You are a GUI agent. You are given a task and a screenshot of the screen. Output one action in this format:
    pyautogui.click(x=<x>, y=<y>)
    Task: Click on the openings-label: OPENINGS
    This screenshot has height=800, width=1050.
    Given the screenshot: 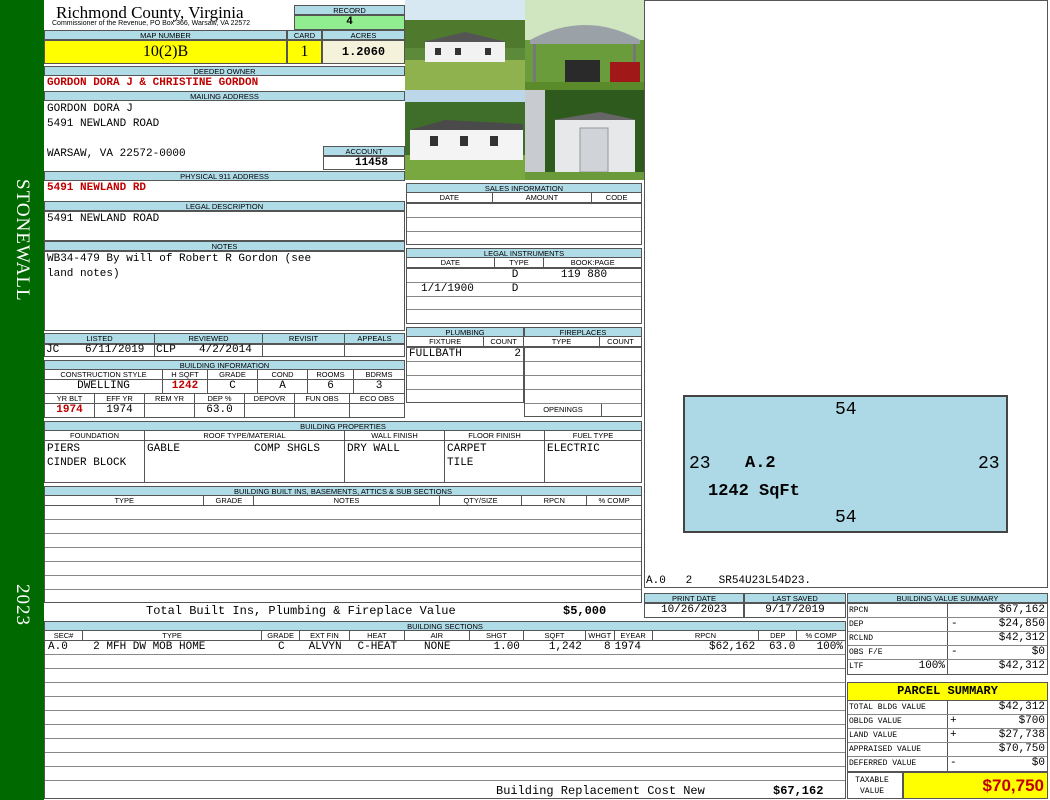 What is the action you would take?
    pyautogui.click(x=563, y=409)
    